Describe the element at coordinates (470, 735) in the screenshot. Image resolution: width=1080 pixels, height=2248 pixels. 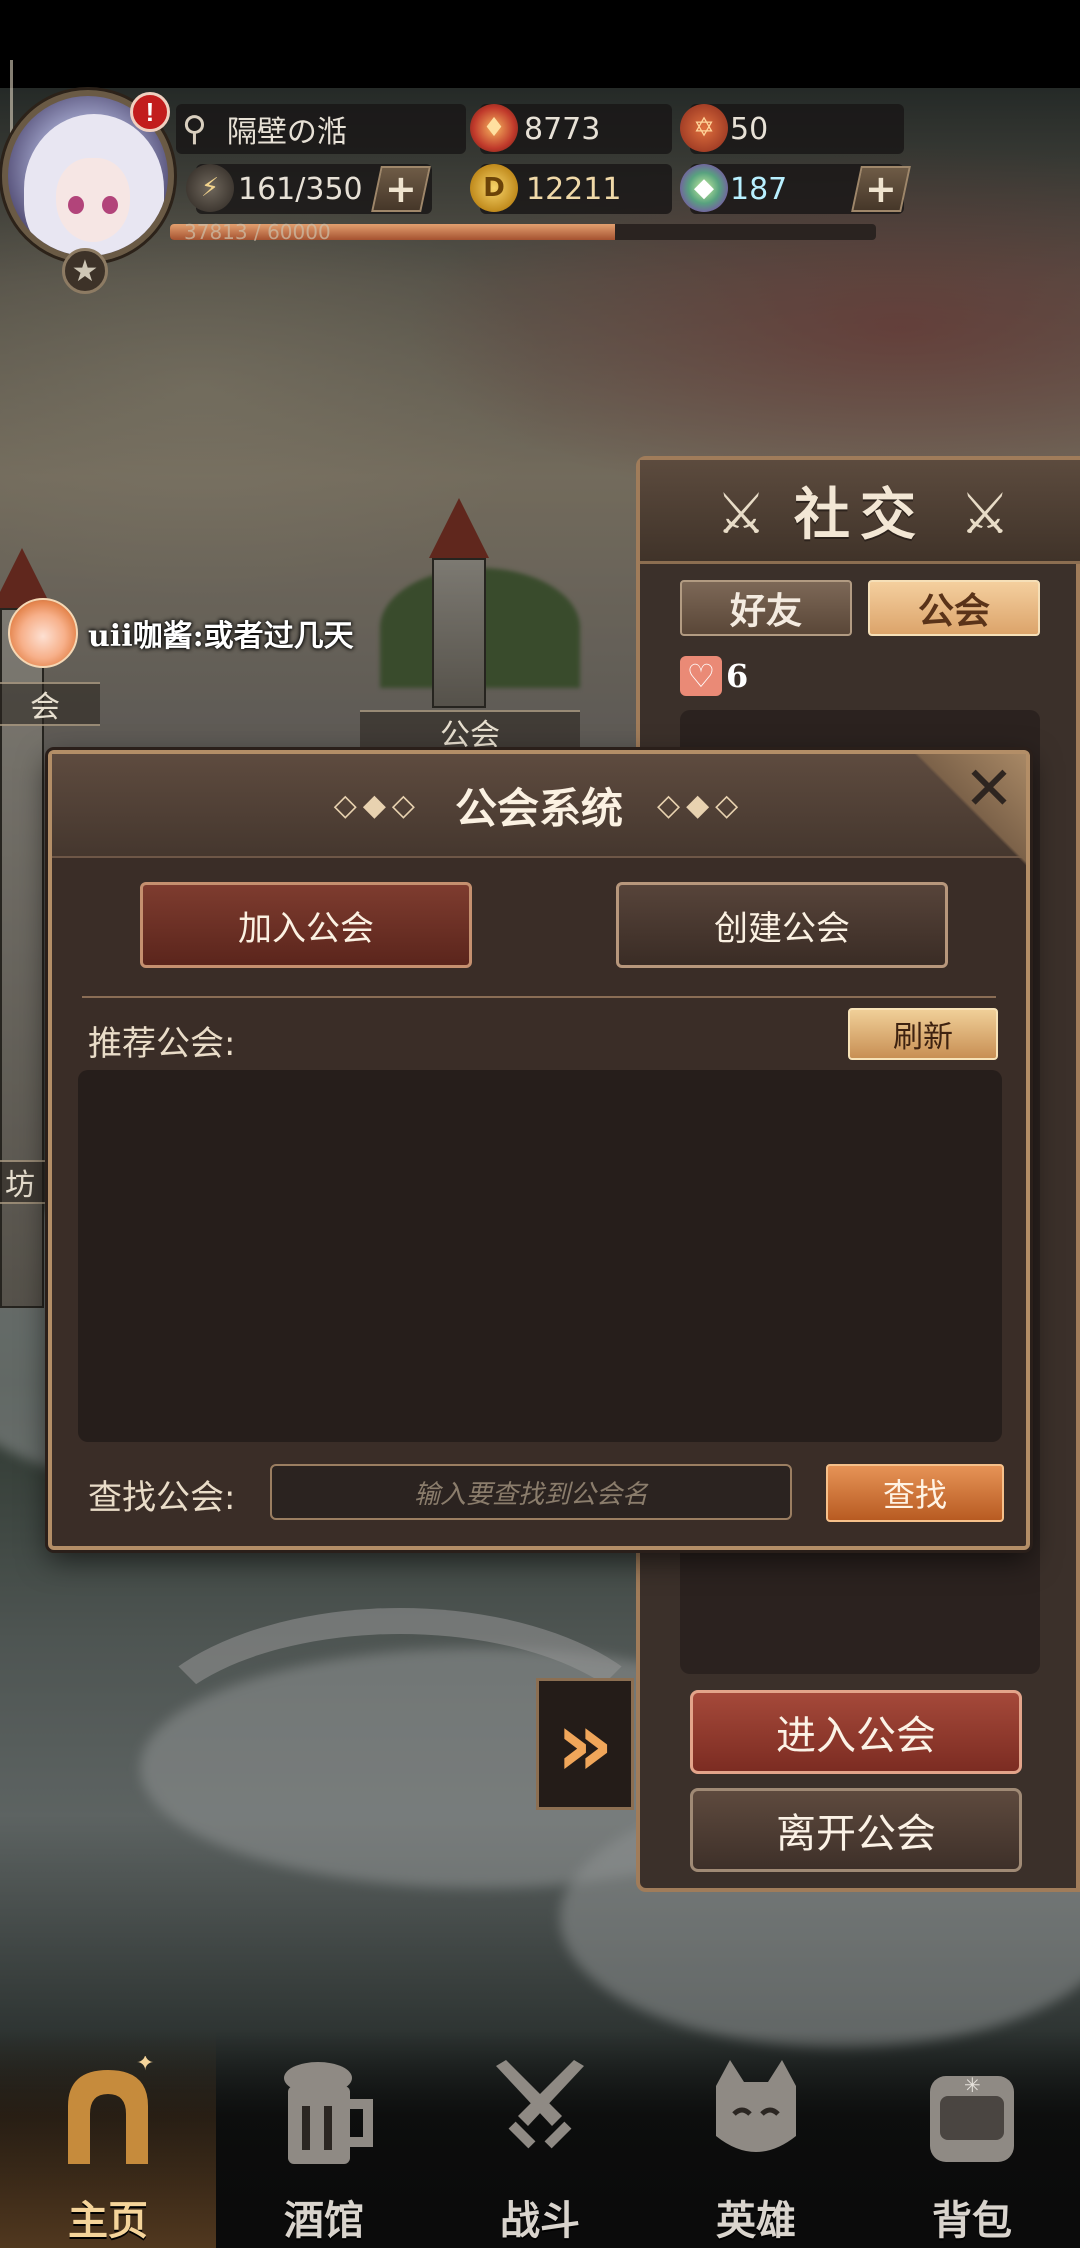
I see `map-label-text: 公会` at that location.